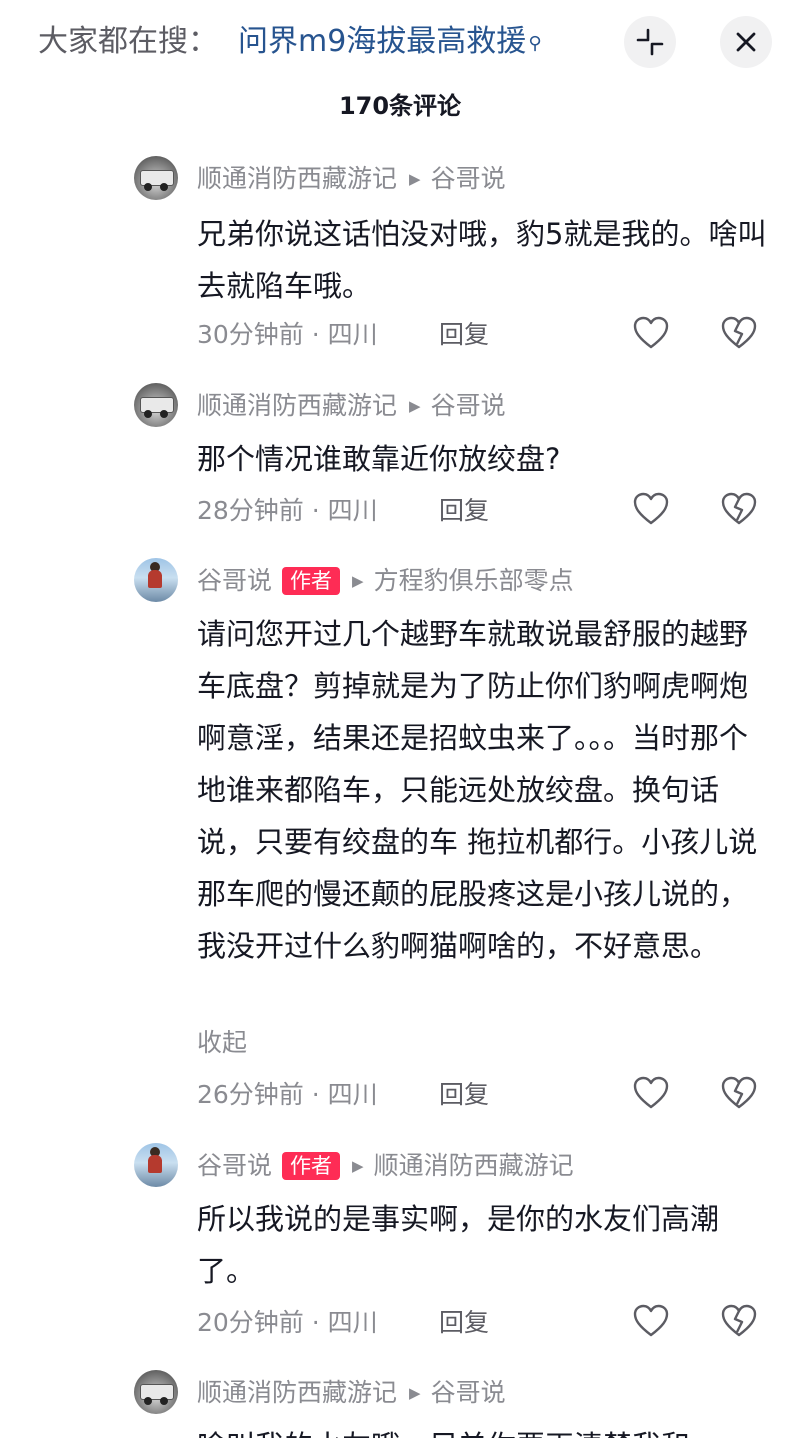 Image resolution: width=800 pixels, height=1438 pixels. I want to click on comment-meta: 谷哥说 作者 ▶ 顺通消防西藏游记, so click(385, 1166).